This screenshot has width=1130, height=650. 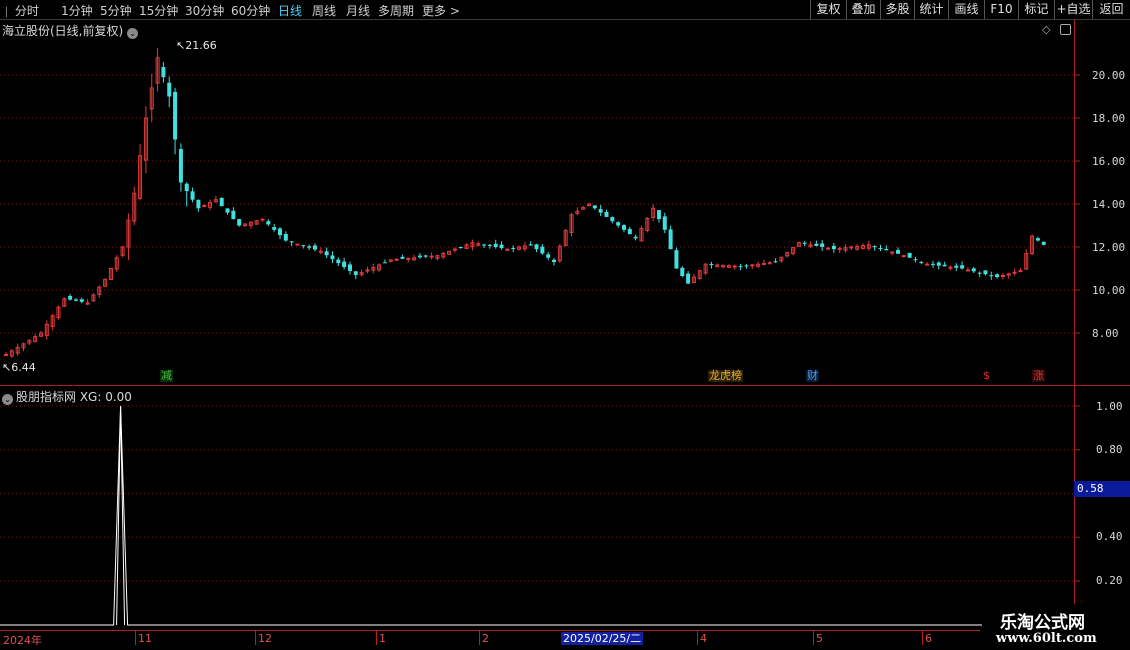 I want to click on price-axis-label: 10.00, so click(x=1109, y=290).